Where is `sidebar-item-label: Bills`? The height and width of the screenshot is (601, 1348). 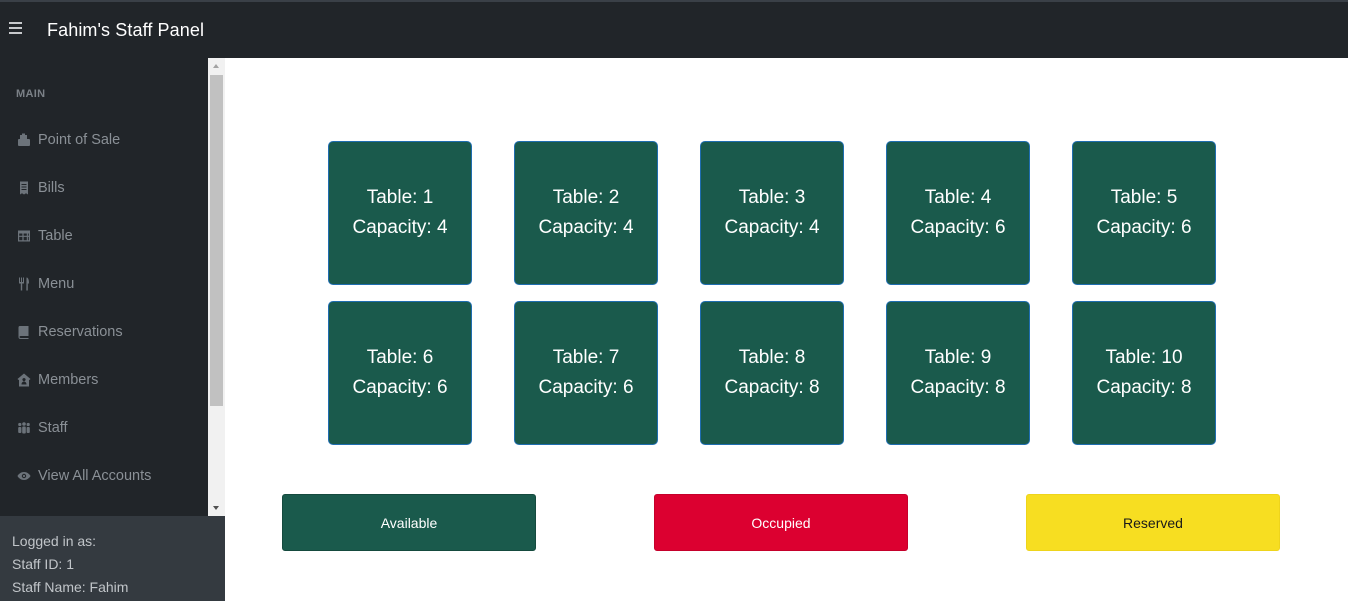
sidebar-item-label: Bills is located at coordinates (51, 188).